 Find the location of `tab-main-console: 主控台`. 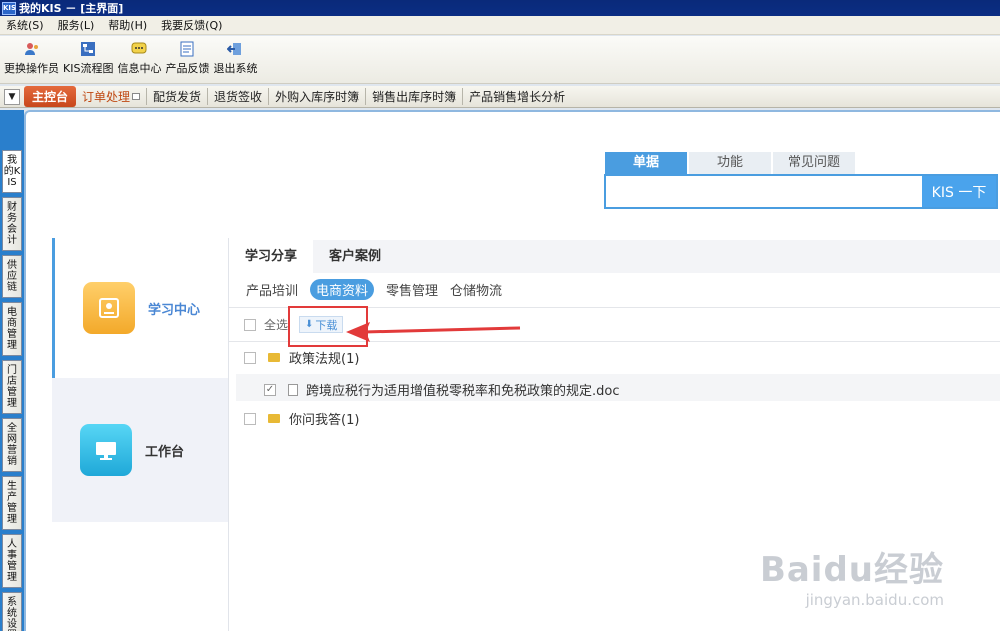

tab-main-console: 主控台 is located at coordinates (50, 96).